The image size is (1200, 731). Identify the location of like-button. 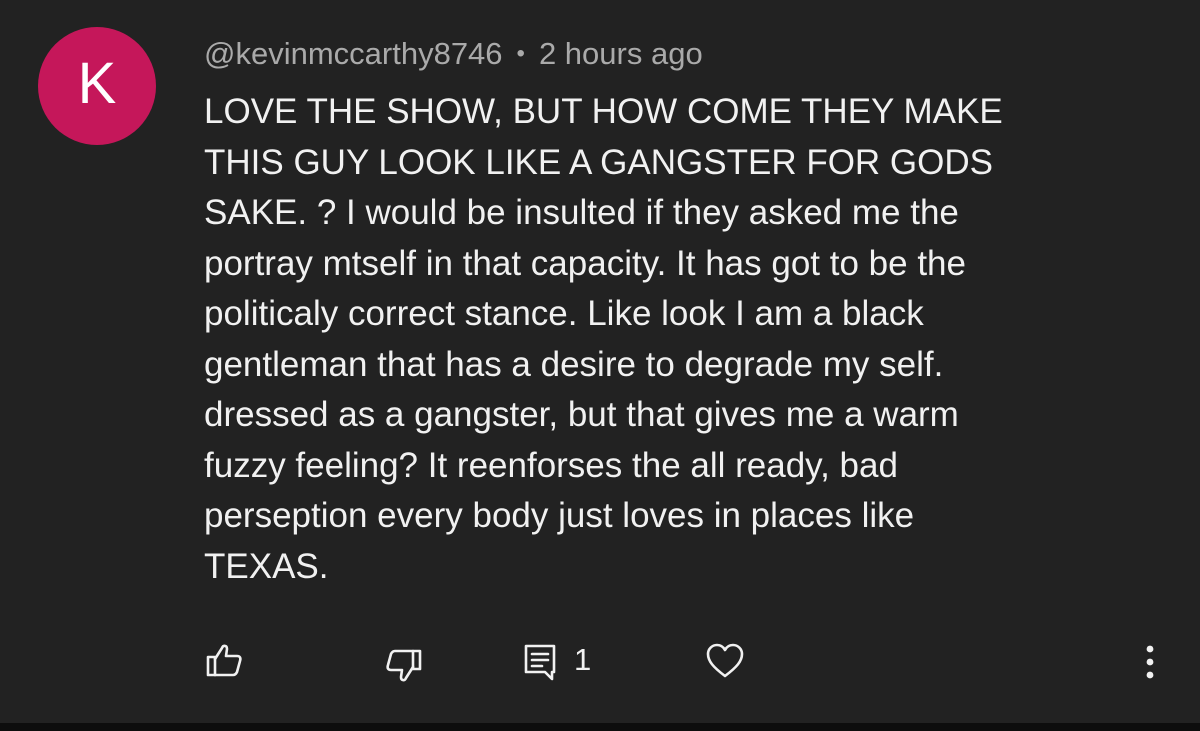
(224, 660).